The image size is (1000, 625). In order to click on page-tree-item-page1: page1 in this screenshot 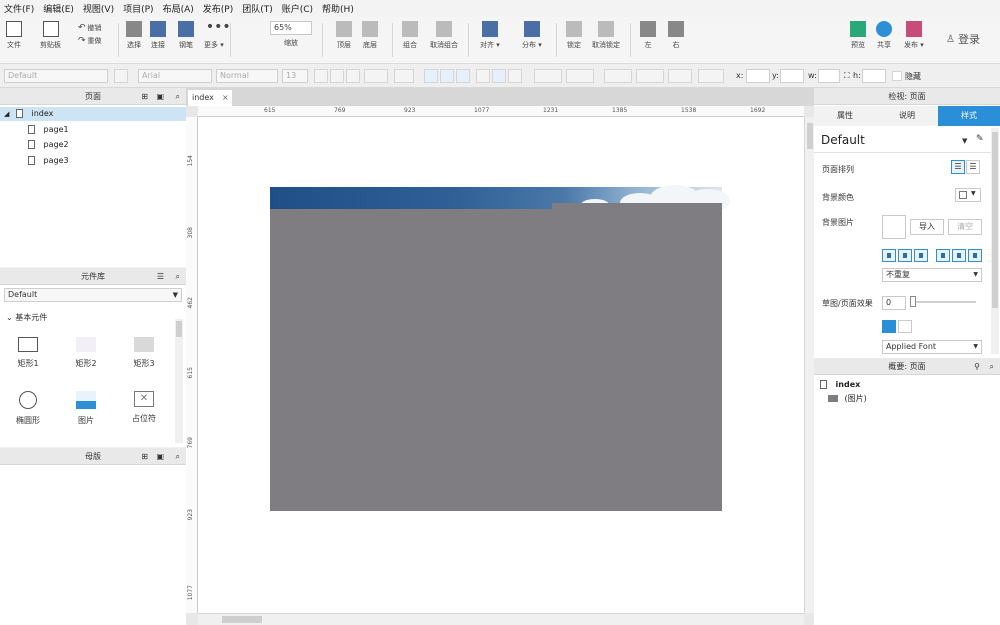, I will do `click(34, 130)`.